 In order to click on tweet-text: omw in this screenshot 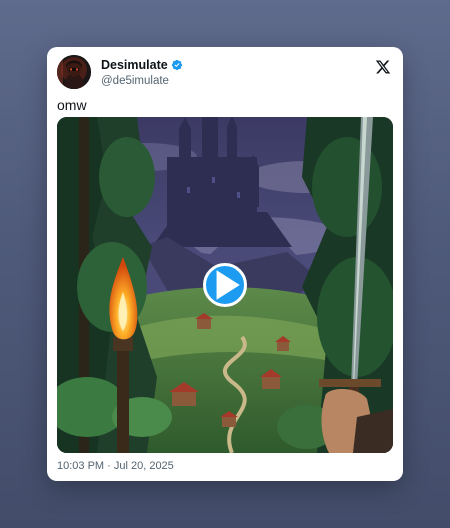, I will do `click(72, 105)`.